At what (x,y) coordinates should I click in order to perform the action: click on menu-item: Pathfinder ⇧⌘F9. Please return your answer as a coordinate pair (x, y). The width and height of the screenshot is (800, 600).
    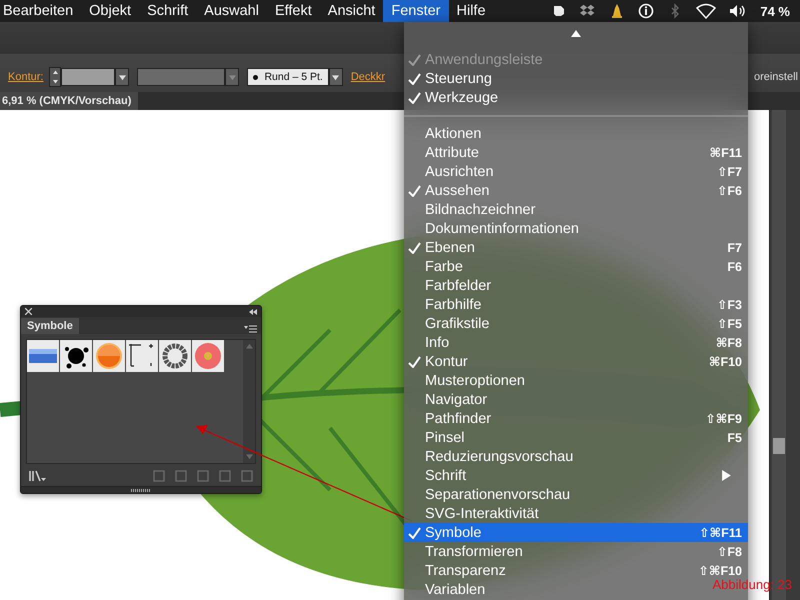
    Looking at the image, I should click on (576, 418).